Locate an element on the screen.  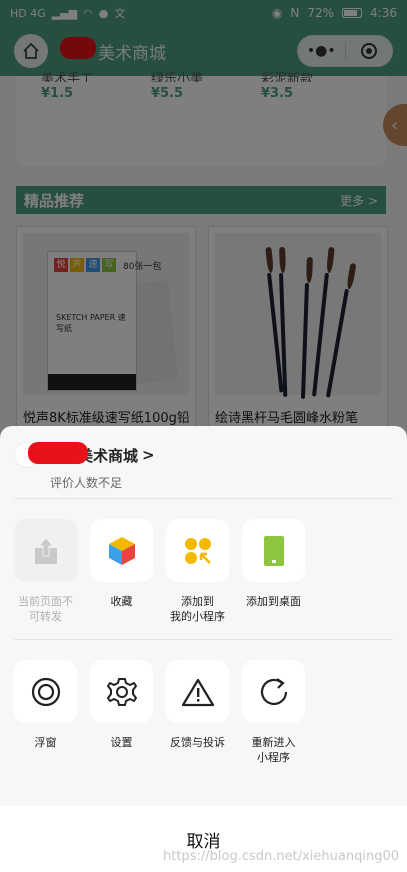
favorite-action: 收藏 is located at coordinates (121, 579).